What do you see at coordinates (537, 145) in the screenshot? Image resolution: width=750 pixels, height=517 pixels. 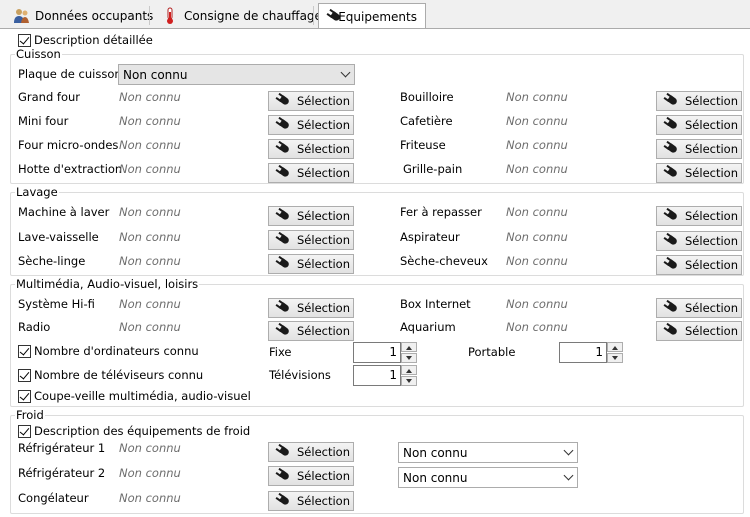 I see `friteuse-value: Non connu` at bounding box center [537, 145].